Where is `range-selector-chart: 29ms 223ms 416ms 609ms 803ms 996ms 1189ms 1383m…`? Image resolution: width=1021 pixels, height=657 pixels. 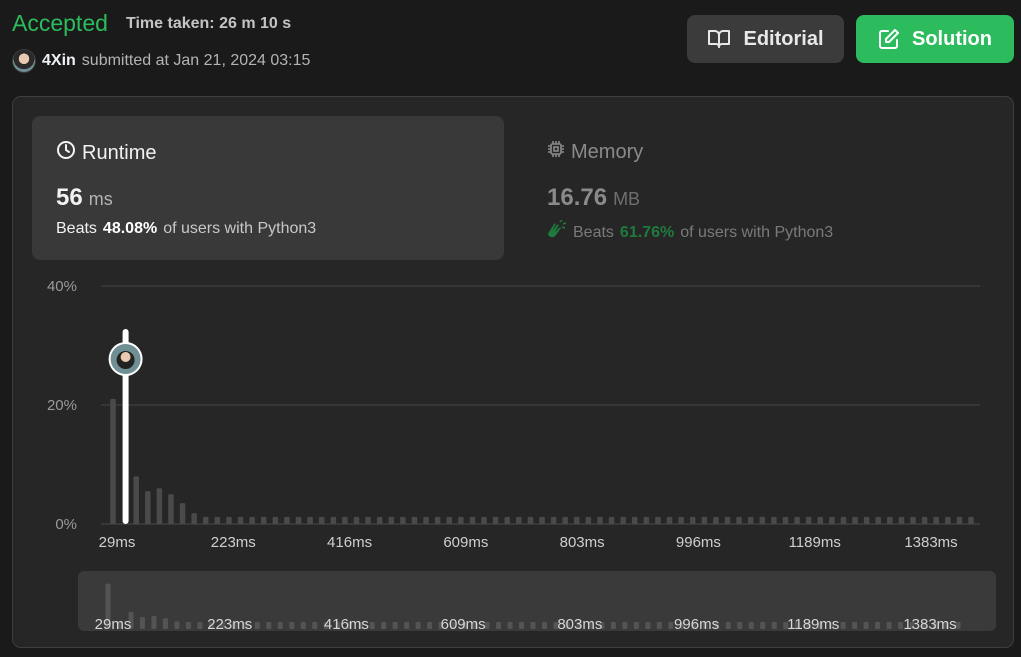 range-selector-chart: 29ms 223ms 416ms 609ms 803ms 996ms 1189ms 1383m… is located at coordinates (537, 601).